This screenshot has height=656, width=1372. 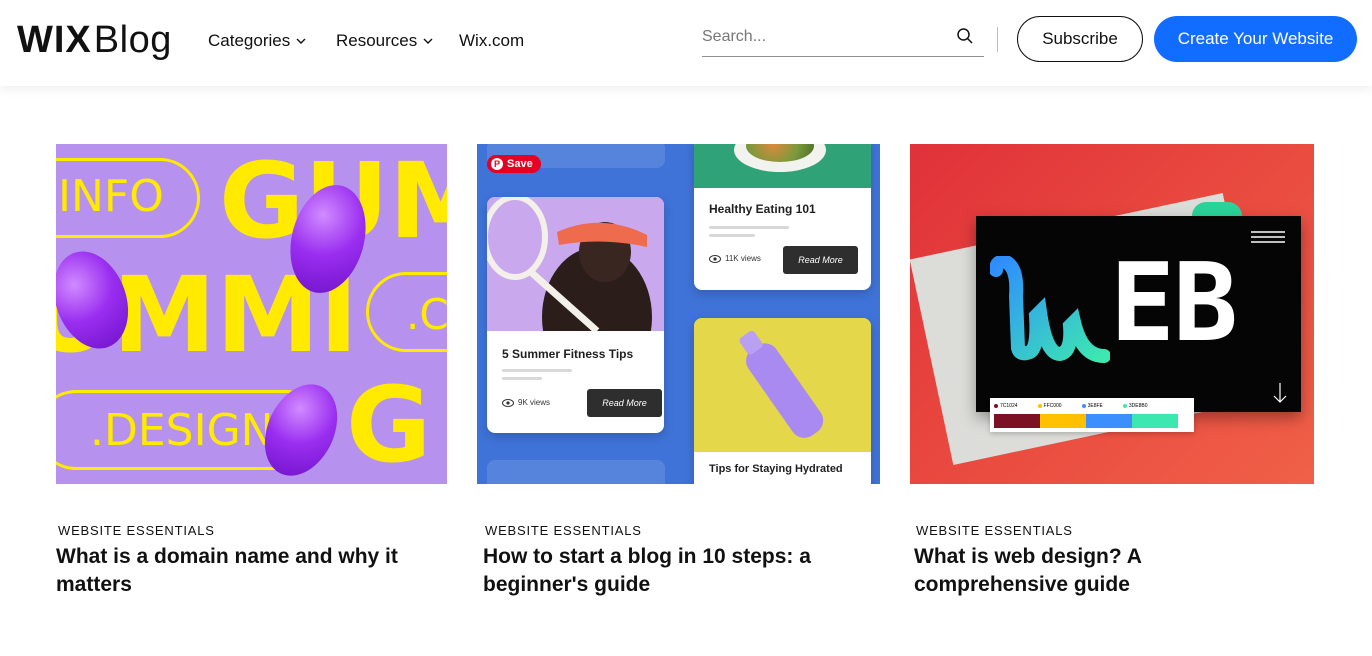 What do you see at coordinates (1006, 406) in the screenshot?
I see `swatch-label: 7C1024` at bounding box center [1006, 406].